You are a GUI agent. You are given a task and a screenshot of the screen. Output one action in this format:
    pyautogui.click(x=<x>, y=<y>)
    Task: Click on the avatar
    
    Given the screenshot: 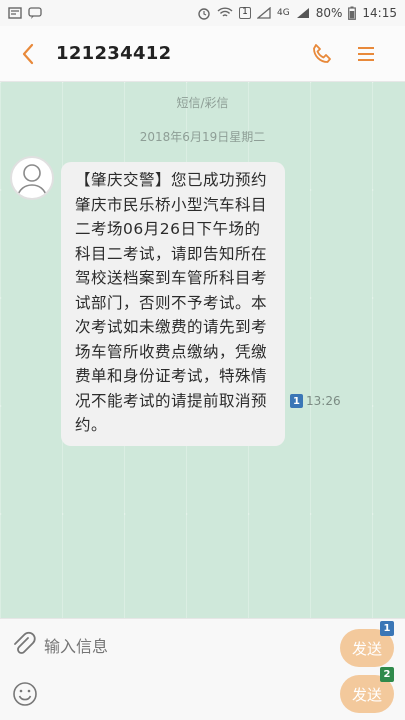 What is the action you would take?
    pyautogui.click(x=32, y=178)
    